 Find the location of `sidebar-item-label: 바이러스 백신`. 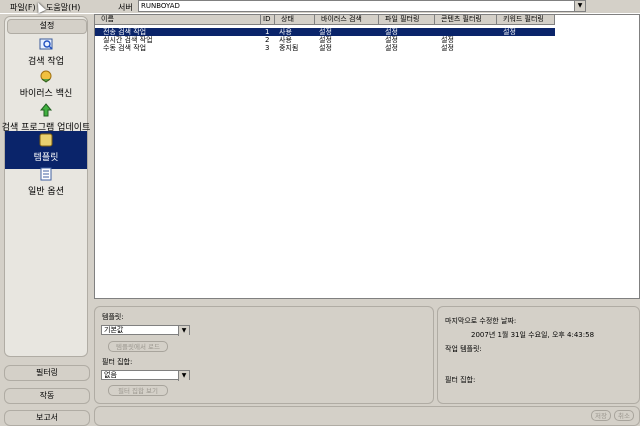

sidebar-item-label: 바이러스 백신 is located at coordinates (46, 94).